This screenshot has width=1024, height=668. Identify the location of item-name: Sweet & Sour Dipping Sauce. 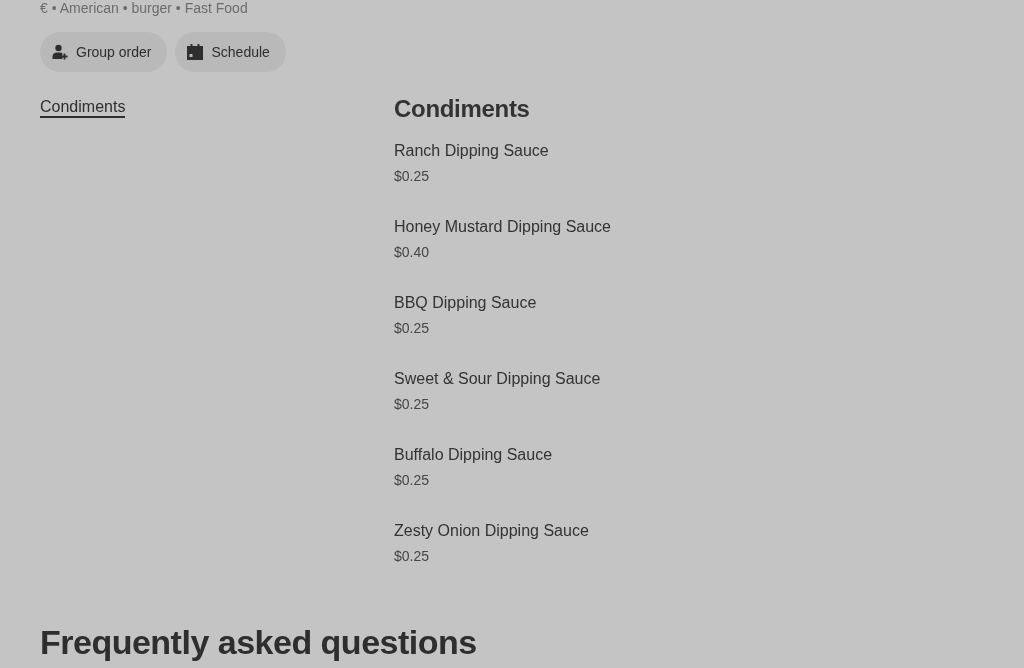
(497, 379).